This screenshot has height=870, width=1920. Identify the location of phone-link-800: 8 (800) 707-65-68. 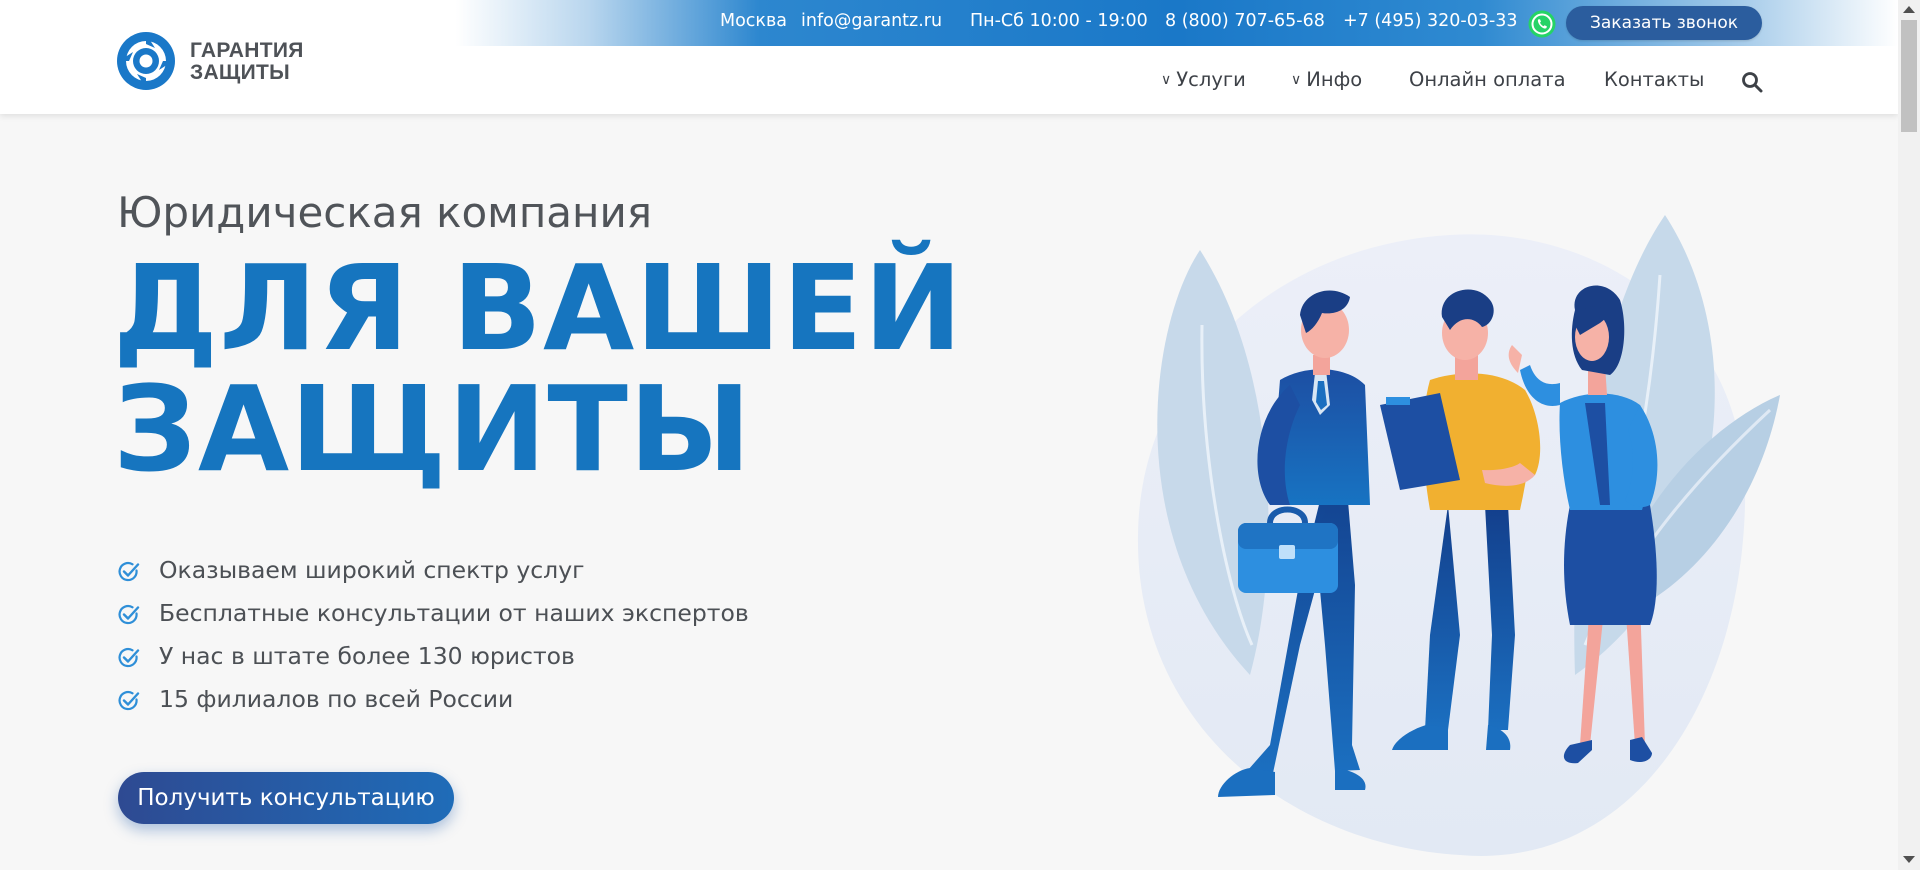
(1245, 21).